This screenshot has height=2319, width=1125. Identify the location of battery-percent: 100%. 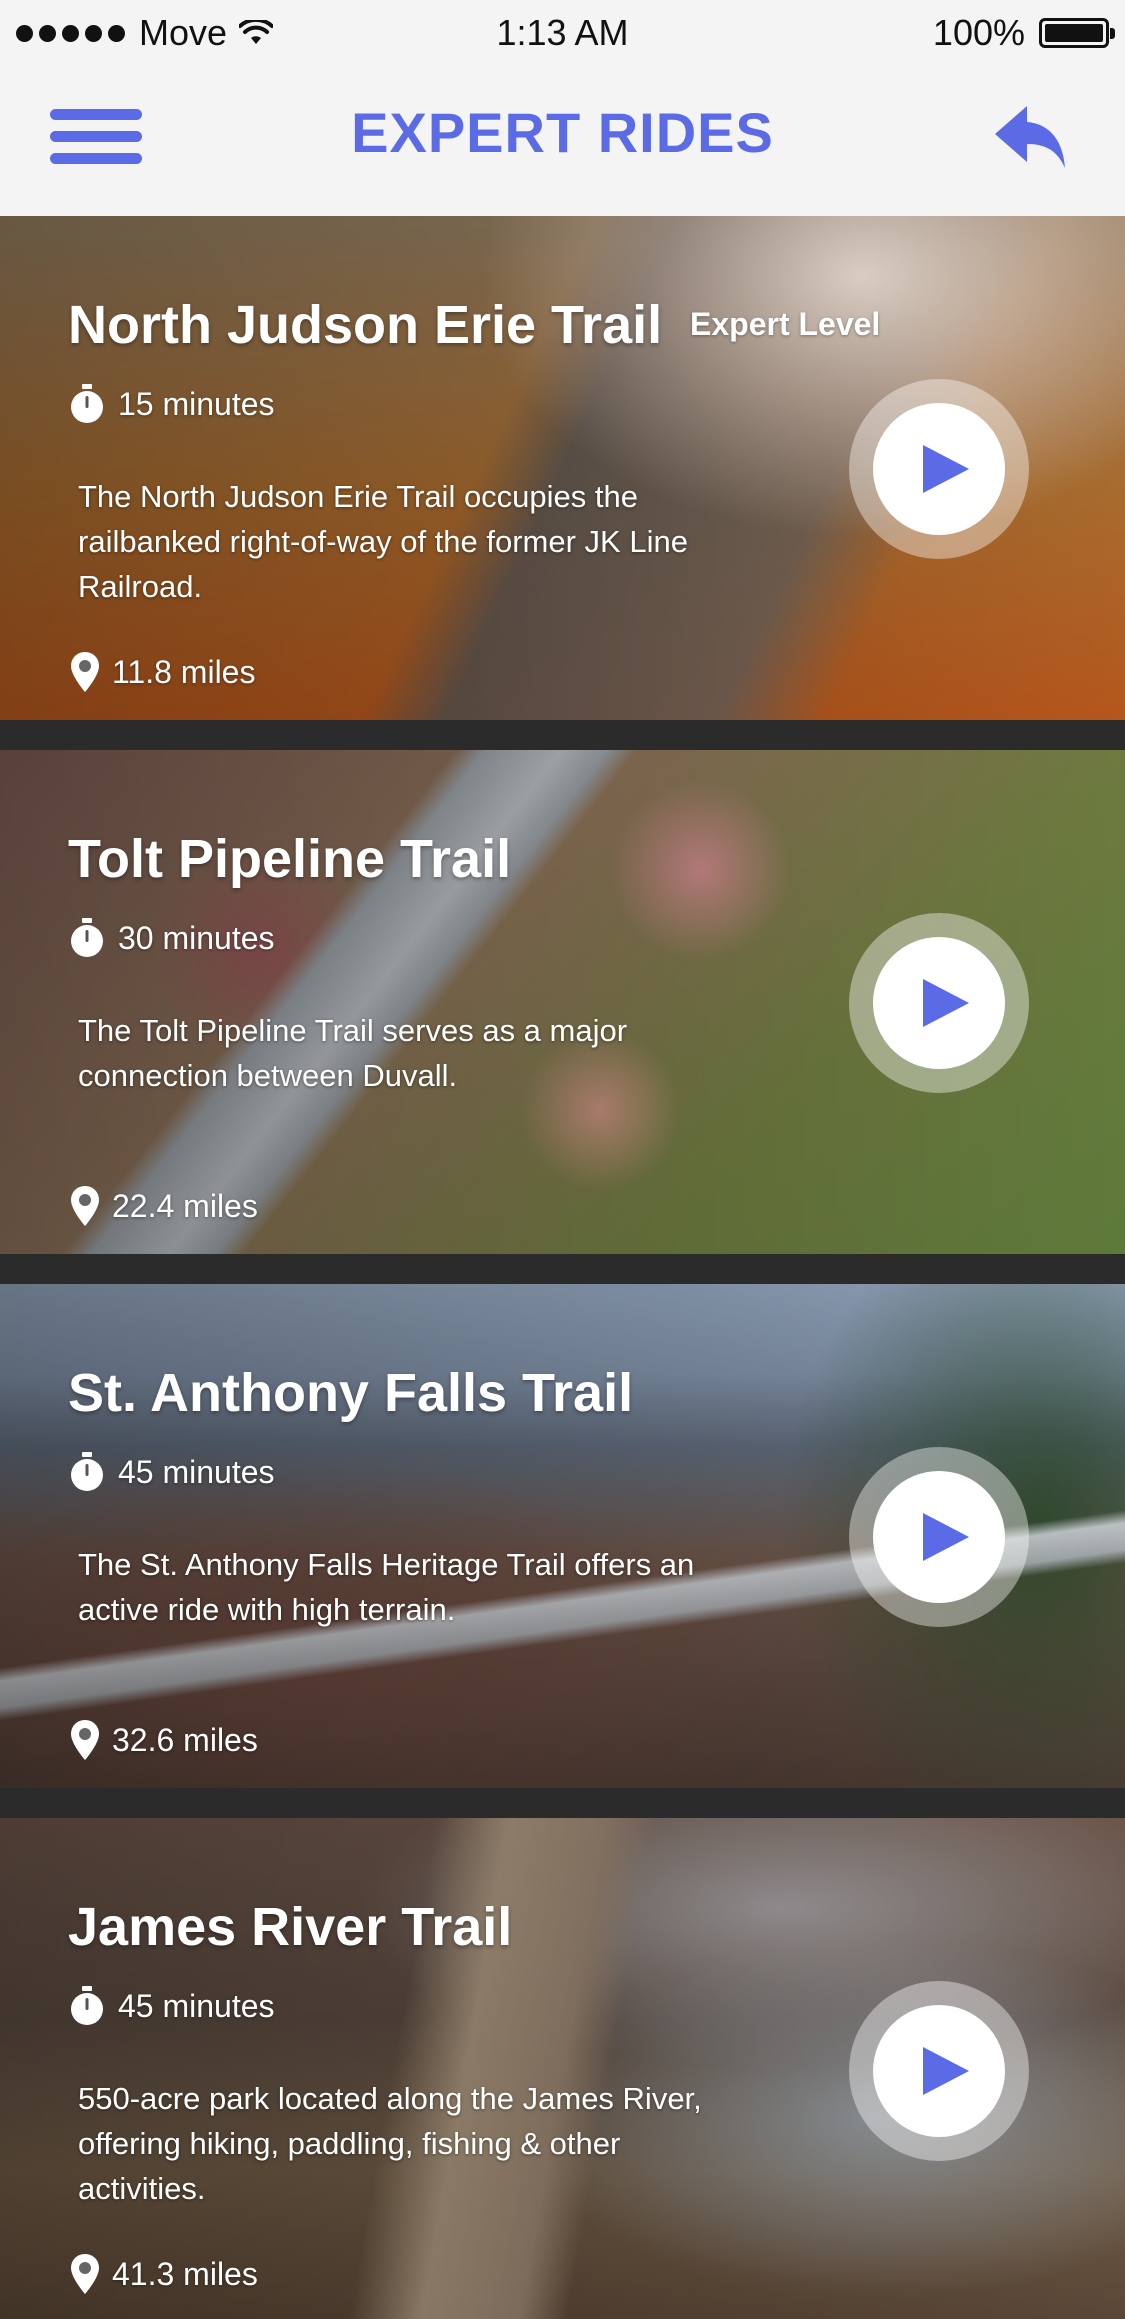
(978, 32).